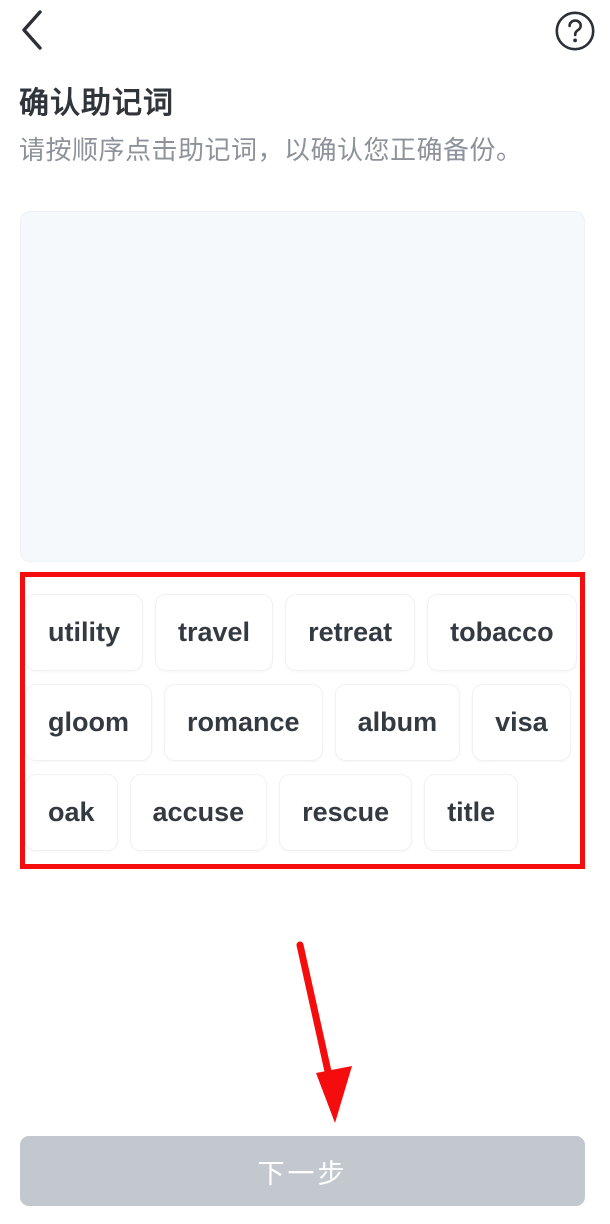 This screenshot has height=1224, width=610. What do you see at coordinates (346, 812) in the screenshot?
I see `word-chip: rescue` at bounding box center [346, 812].